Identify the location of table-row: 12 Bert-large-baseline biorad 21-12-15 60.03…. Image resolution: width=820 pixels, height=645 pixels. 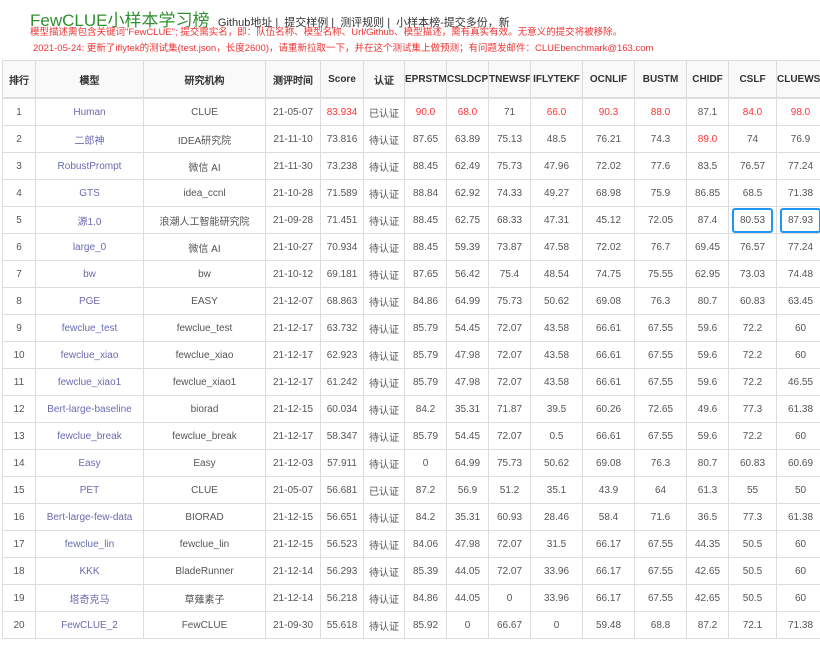
(411, 409).